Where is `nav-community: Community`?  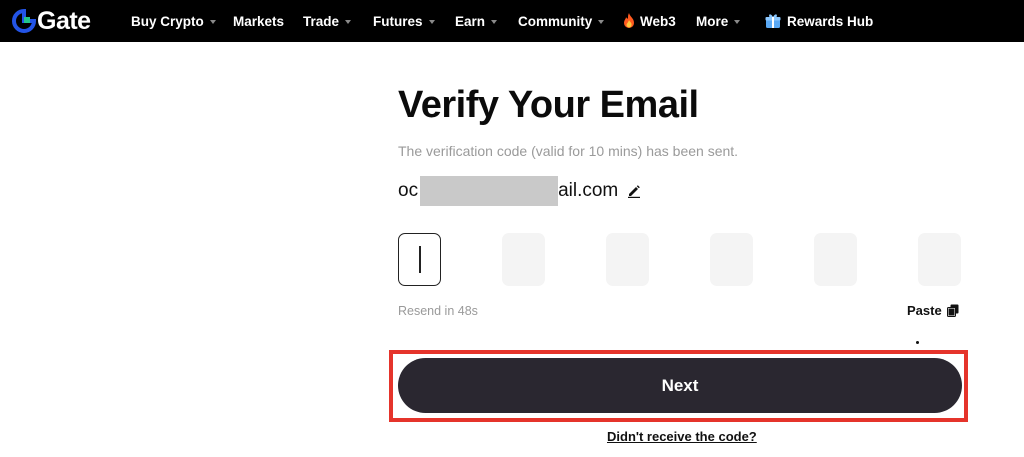 nav-community: Community is located at coordinates (561, 21).